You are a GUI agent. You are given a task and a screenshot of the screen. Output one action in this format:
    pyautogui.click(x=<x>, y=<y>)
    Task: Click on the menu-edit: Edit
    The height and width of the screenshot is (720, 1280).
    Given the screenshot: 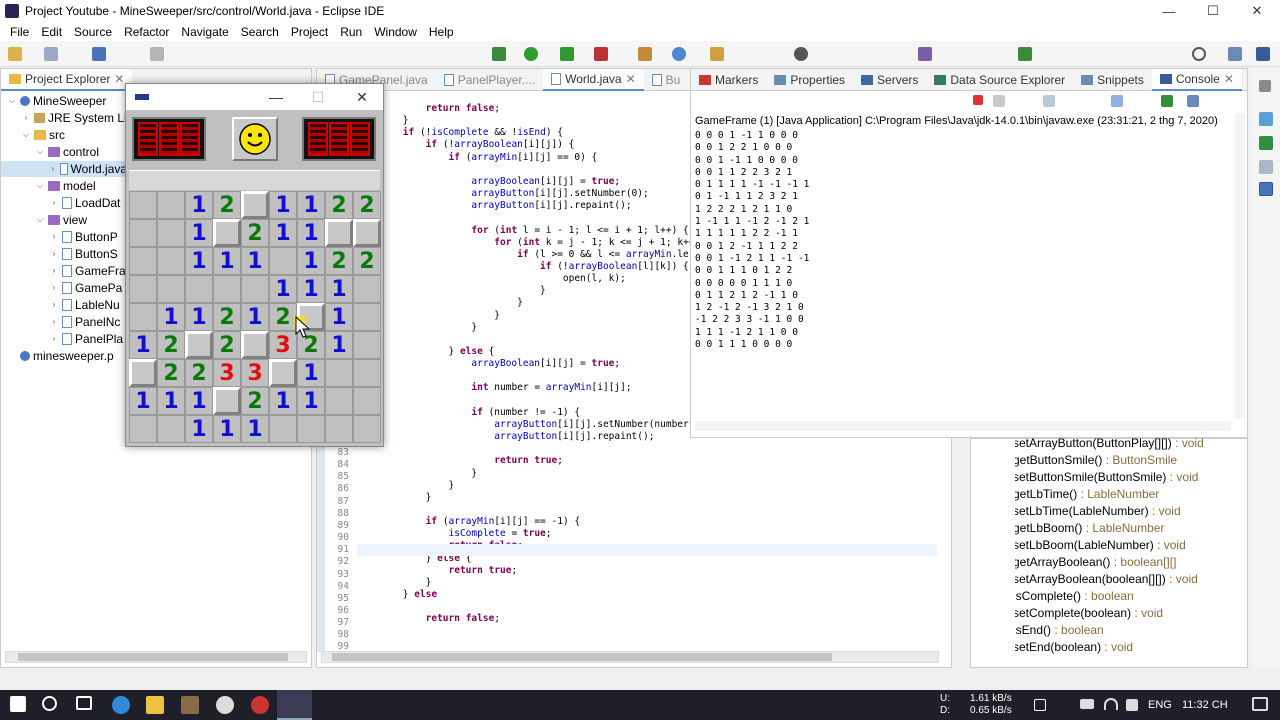 What is the action you would take?
    pyautogui.click(x=51, y=32)
    